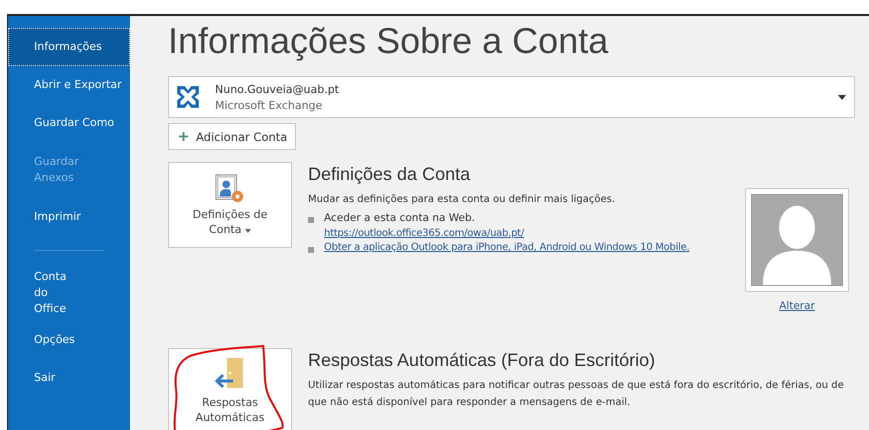  Describe the element at coordinates (507, 247) in the screenshot. I see `link: Obter a aplicação Outlook para iPhone, iPad, Android ou Windows 10 Mobile.` at that location.